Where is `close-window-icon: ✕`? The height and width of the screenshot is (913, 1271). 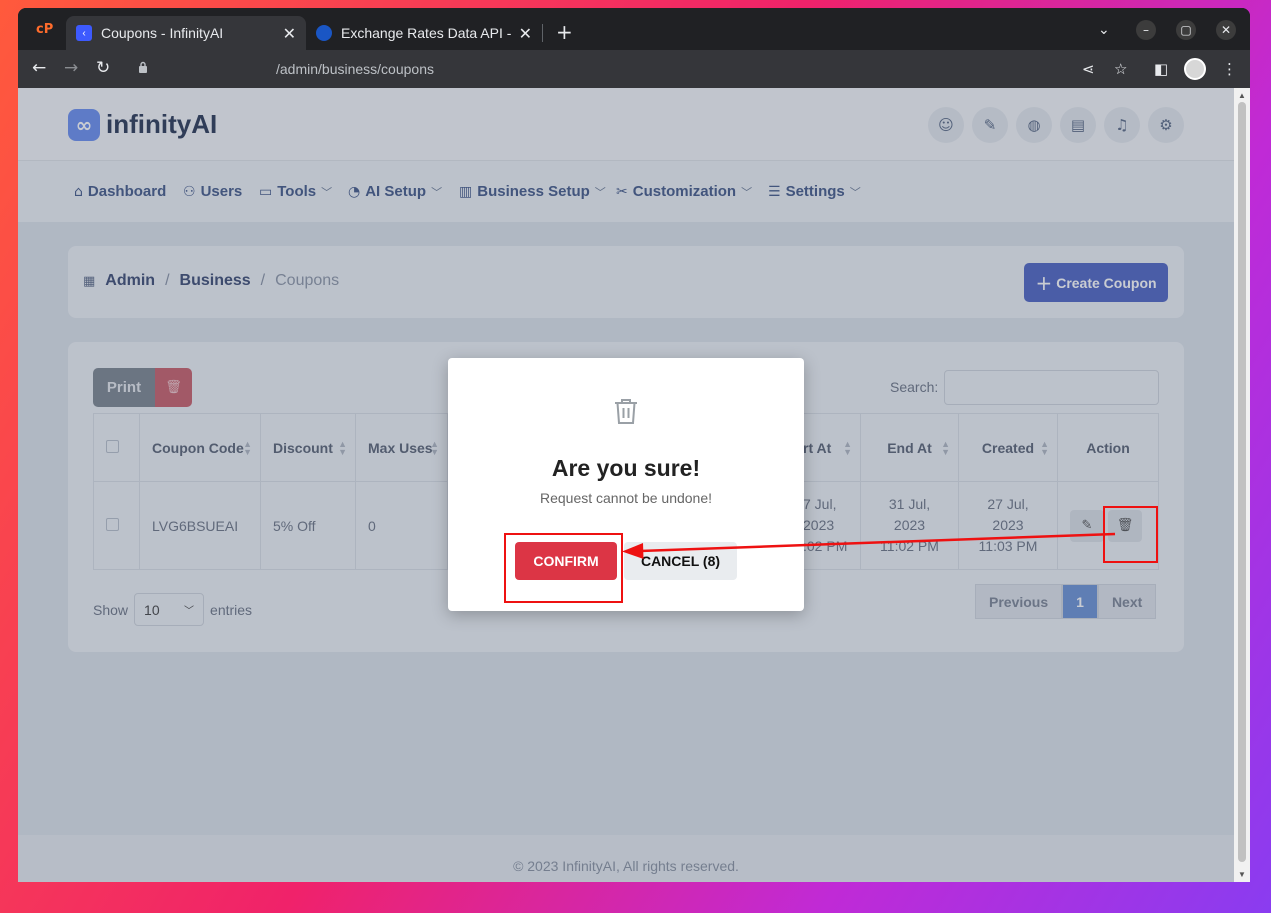
close-window-icon: ✕ is located at coordinates (1226, 30).